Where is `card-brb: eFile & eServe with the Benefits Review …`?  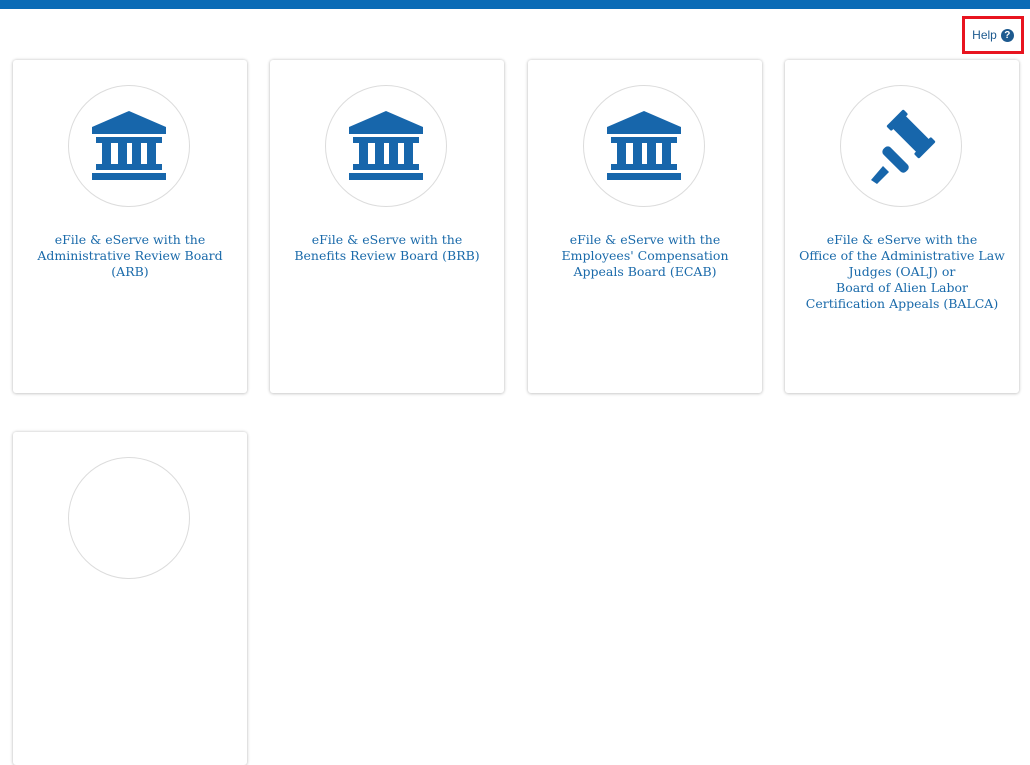 card-brb: eFile & eServe with the Benefits Review … is located at coordinates (387, 226).